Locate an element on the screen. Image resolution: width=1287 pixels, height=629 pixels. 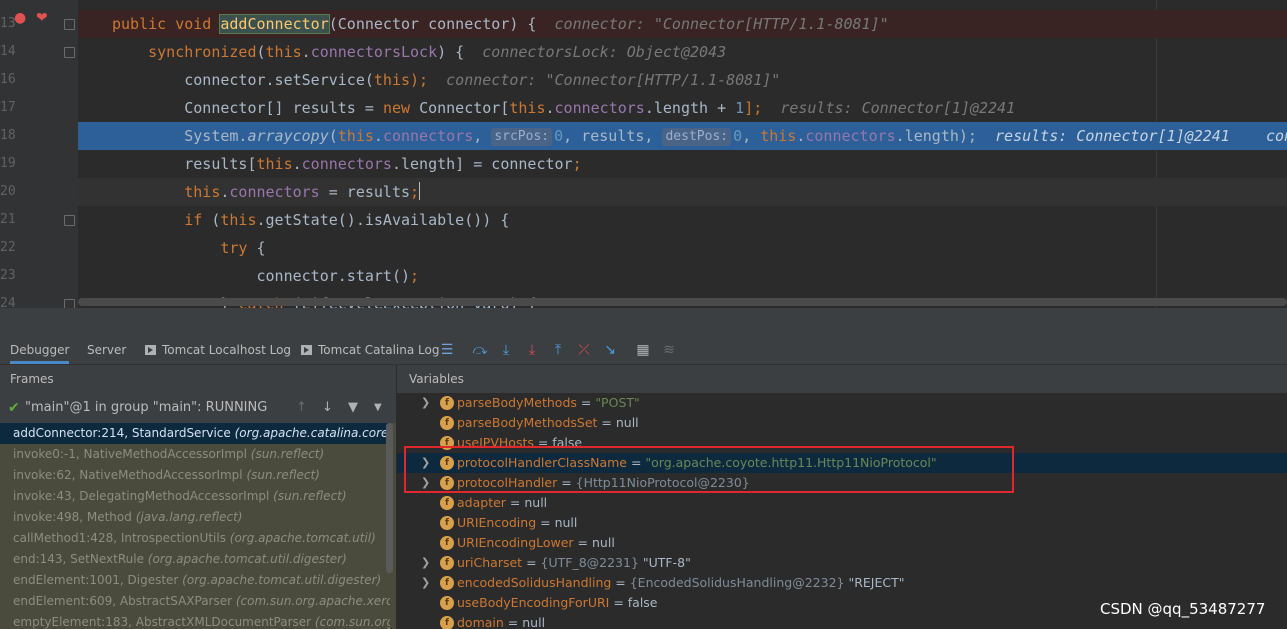
variables-title: Variables is located at coordinates (842, 379).